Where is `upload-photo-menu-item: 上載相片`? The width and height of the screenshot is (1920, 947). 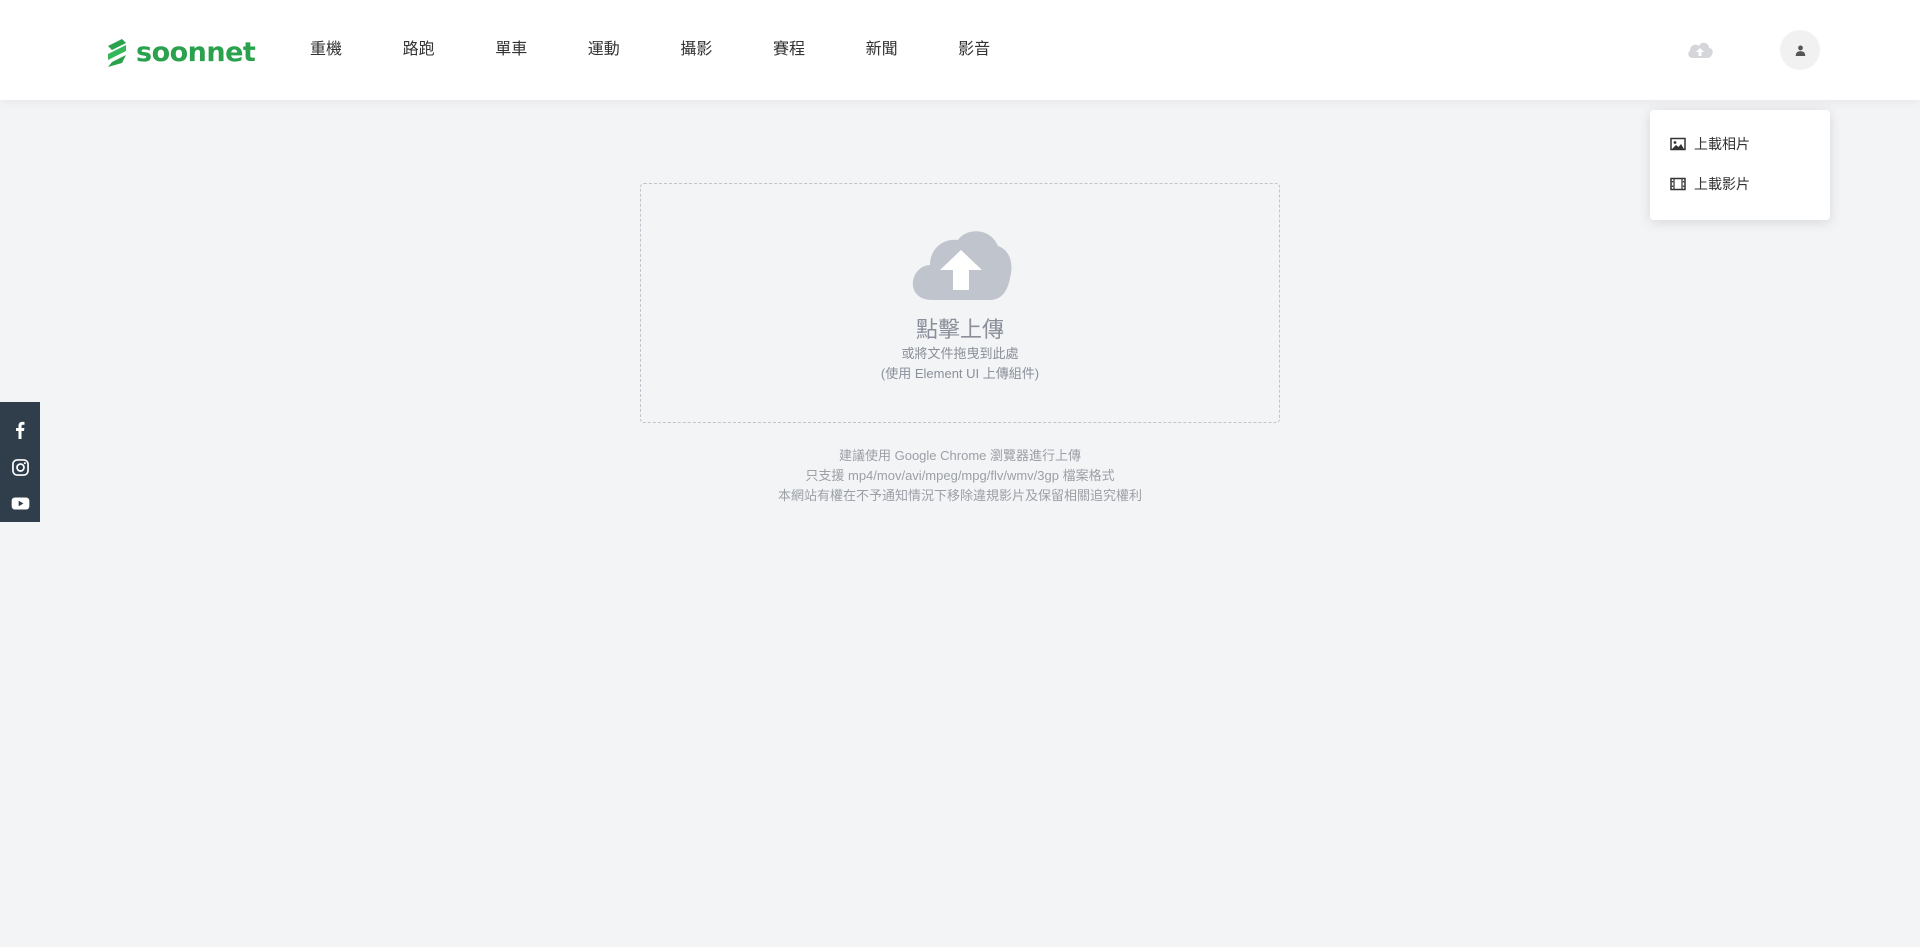 upload-photo-menu-item: 上載相片 is located at coordinates (1740, 144).